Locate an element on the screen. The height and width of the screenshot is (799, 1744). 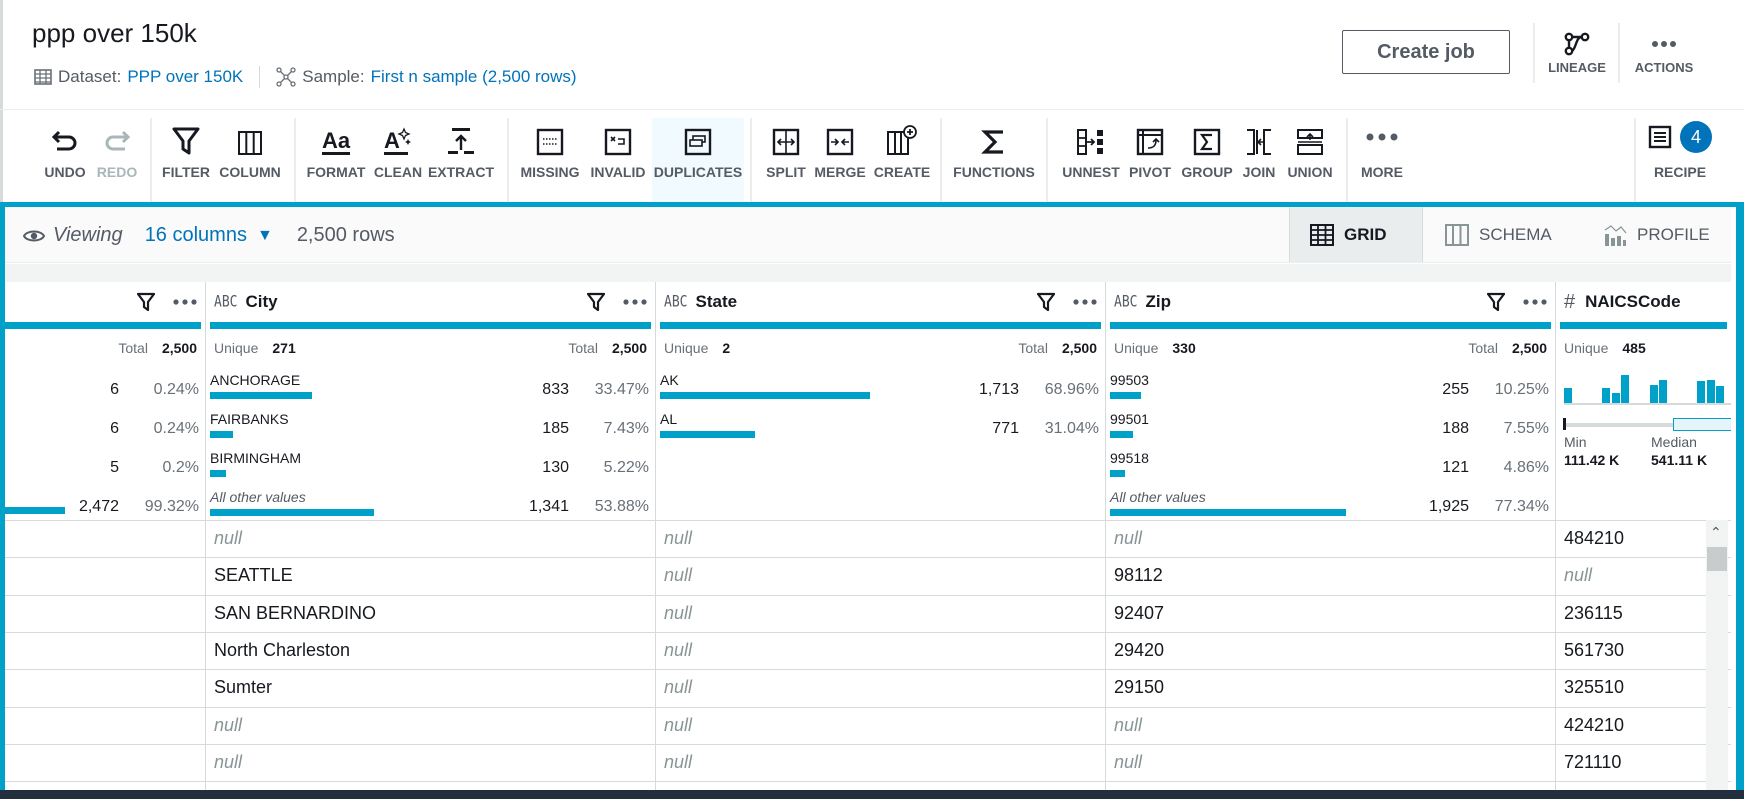
value-distribution-row: All other values 1,341 53.88% is located at coordinates (430, 508).